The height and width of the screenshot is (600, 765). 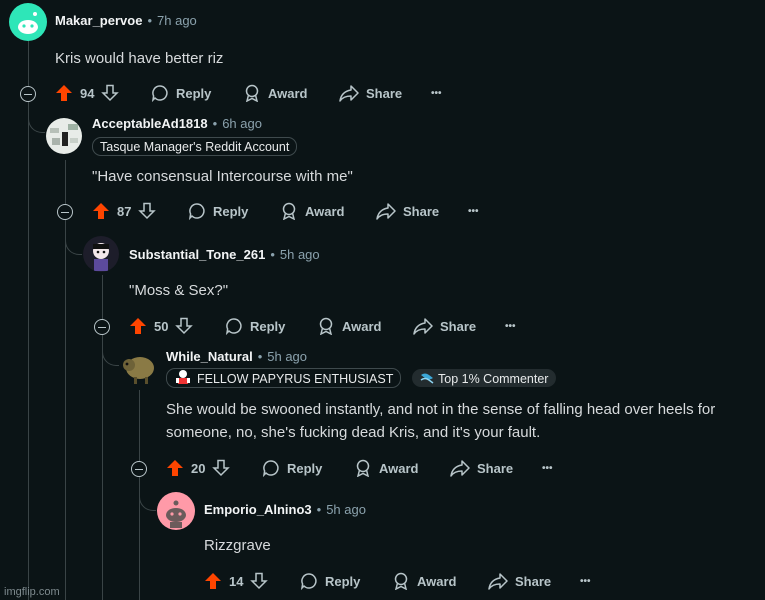 I want to click on comment-body: Kris would have better riz, so click(x=139, y=58).